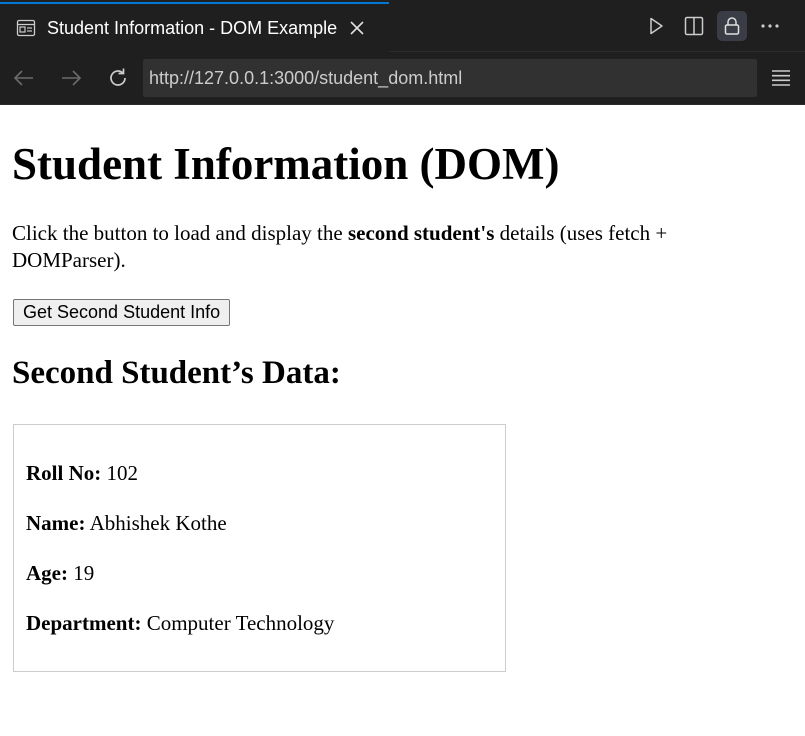 Image resolution: width=805 pixels, height=736 pixels. I want to click on forward-arrow-icon, so click(71, 78).